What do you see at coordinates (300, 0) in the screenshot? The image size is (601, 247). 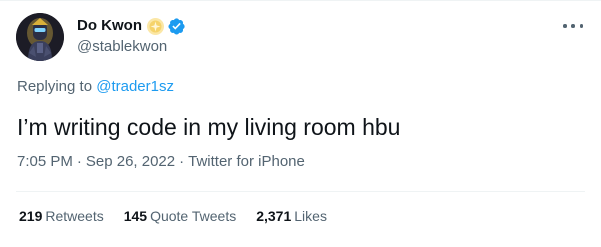 I see `top-divider` at bounding box center [300, 0].